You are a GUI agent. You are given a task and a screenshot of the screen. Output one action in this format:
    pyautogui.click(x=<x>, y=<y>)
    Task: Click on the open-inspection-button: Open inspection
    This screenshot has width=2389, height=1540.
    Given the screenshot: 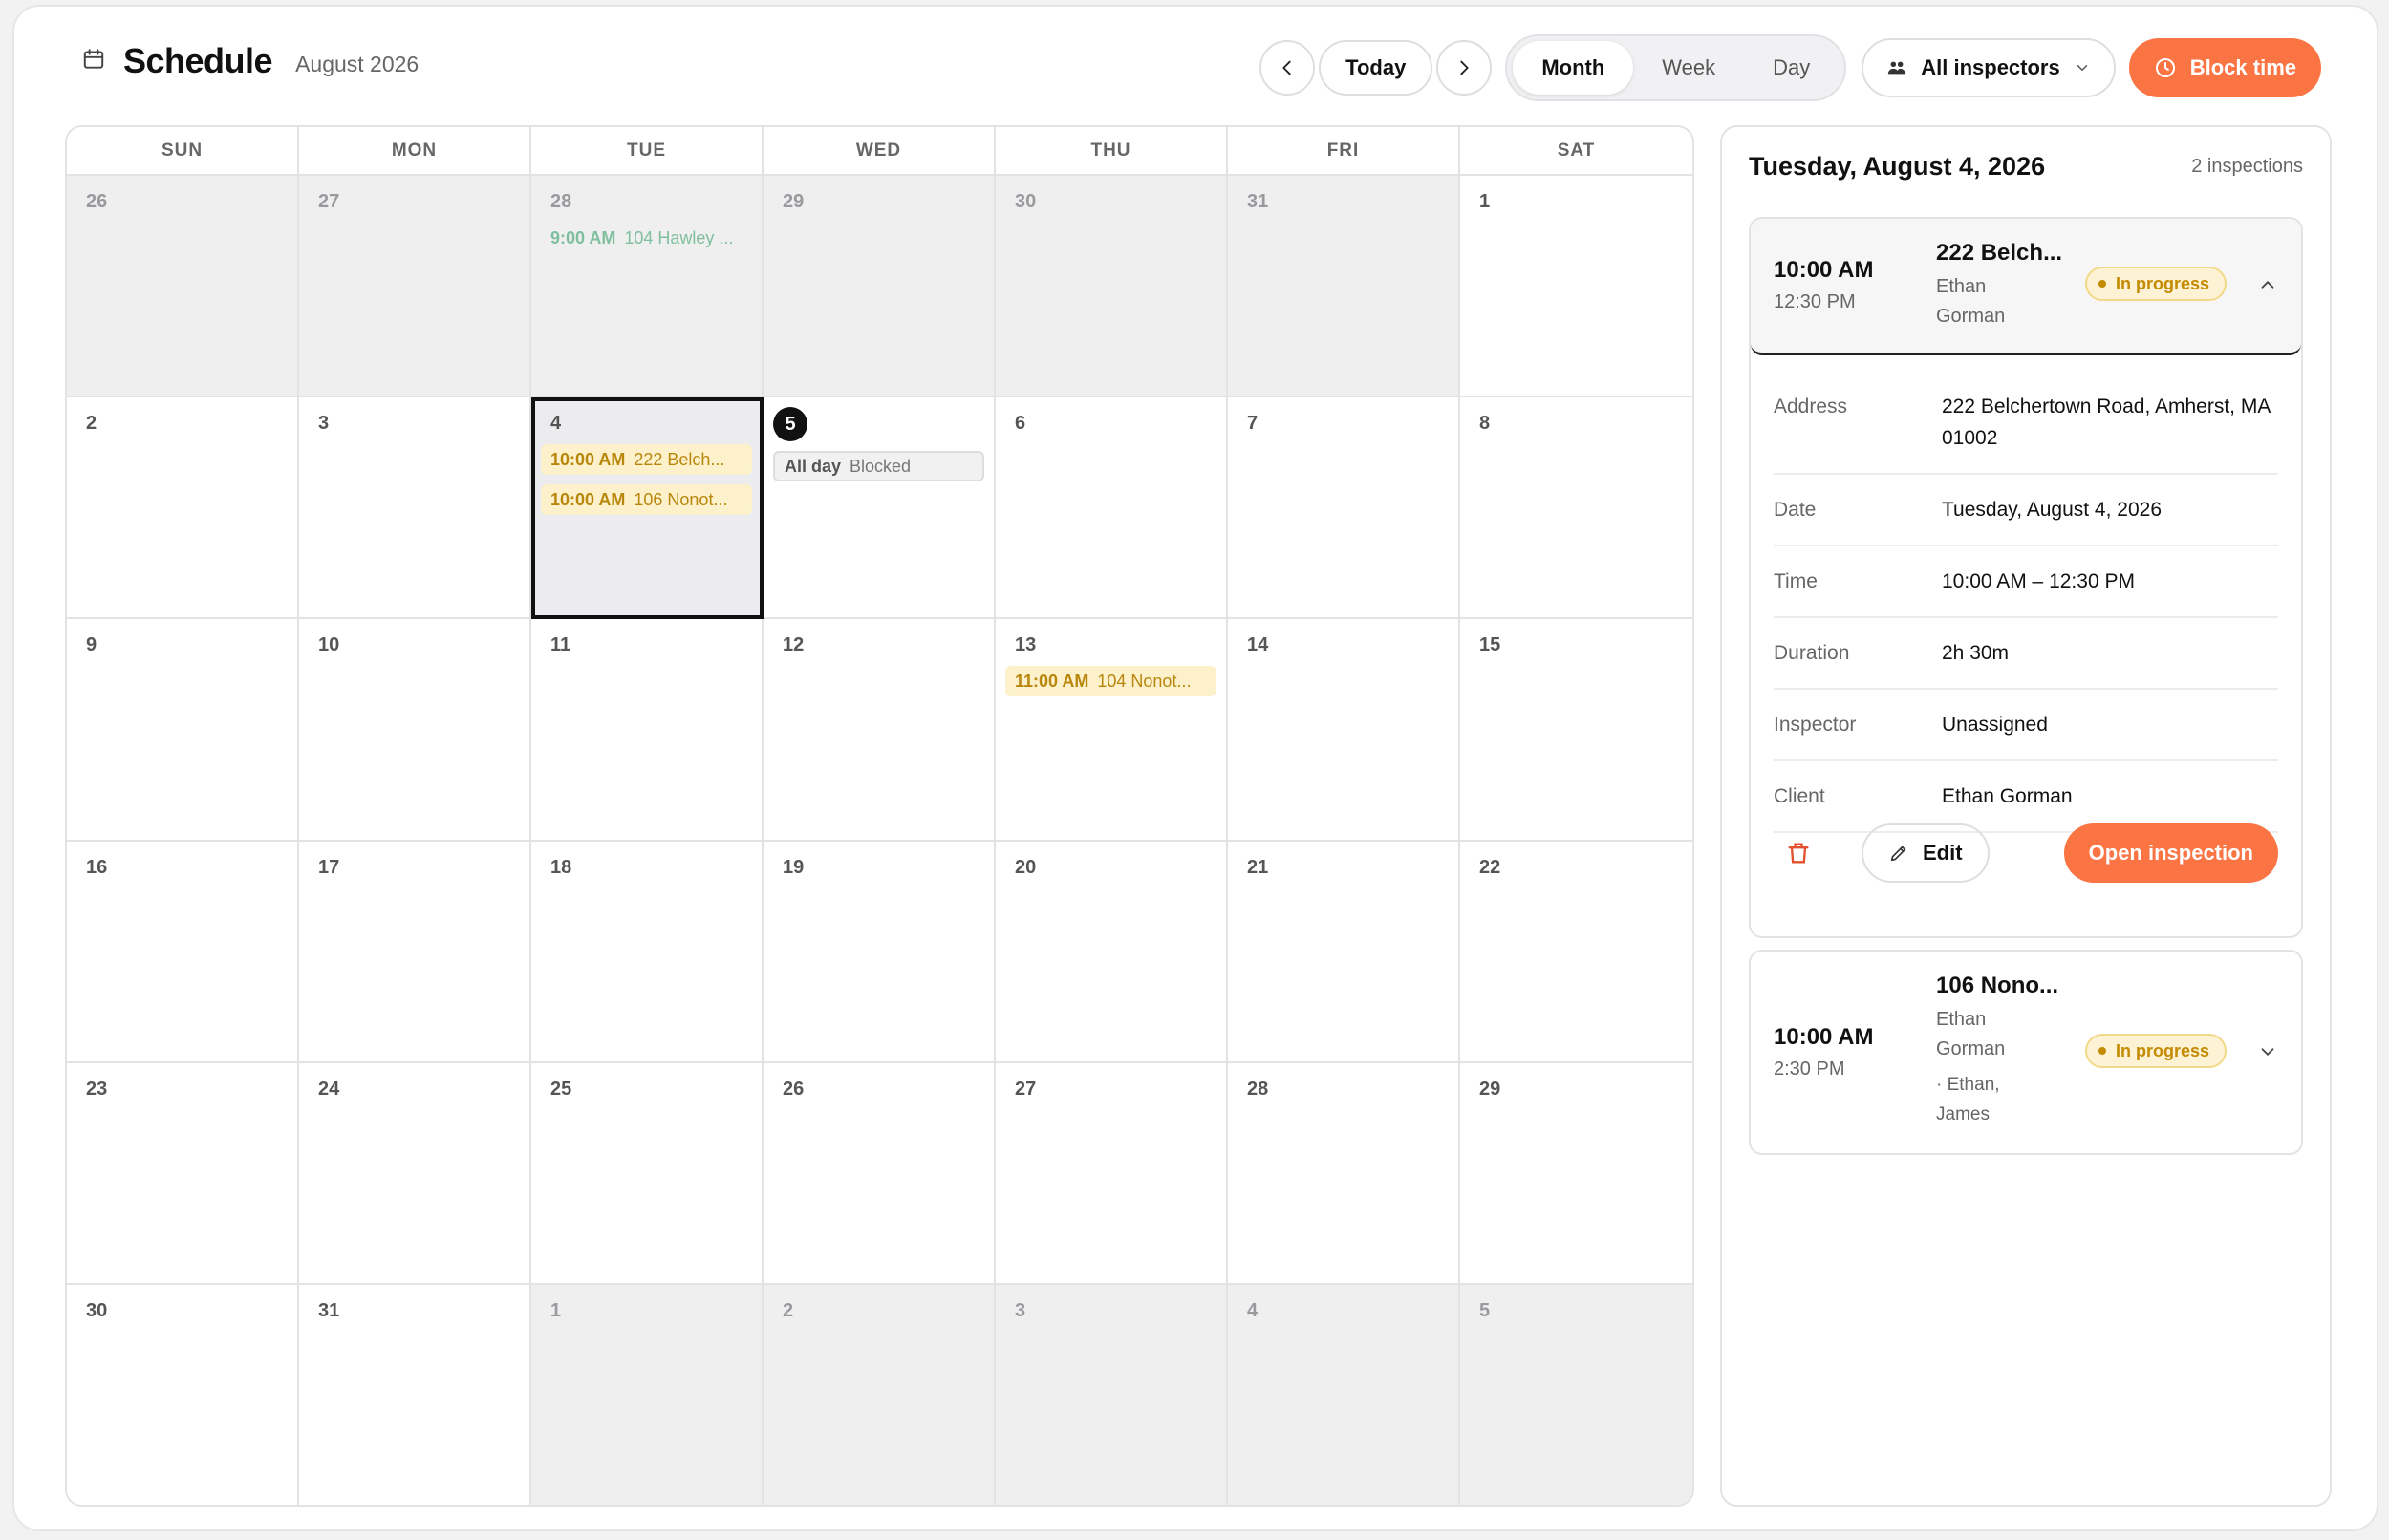 What is the action you would take?
    pyautogui.click(x=2170, y=853)
    